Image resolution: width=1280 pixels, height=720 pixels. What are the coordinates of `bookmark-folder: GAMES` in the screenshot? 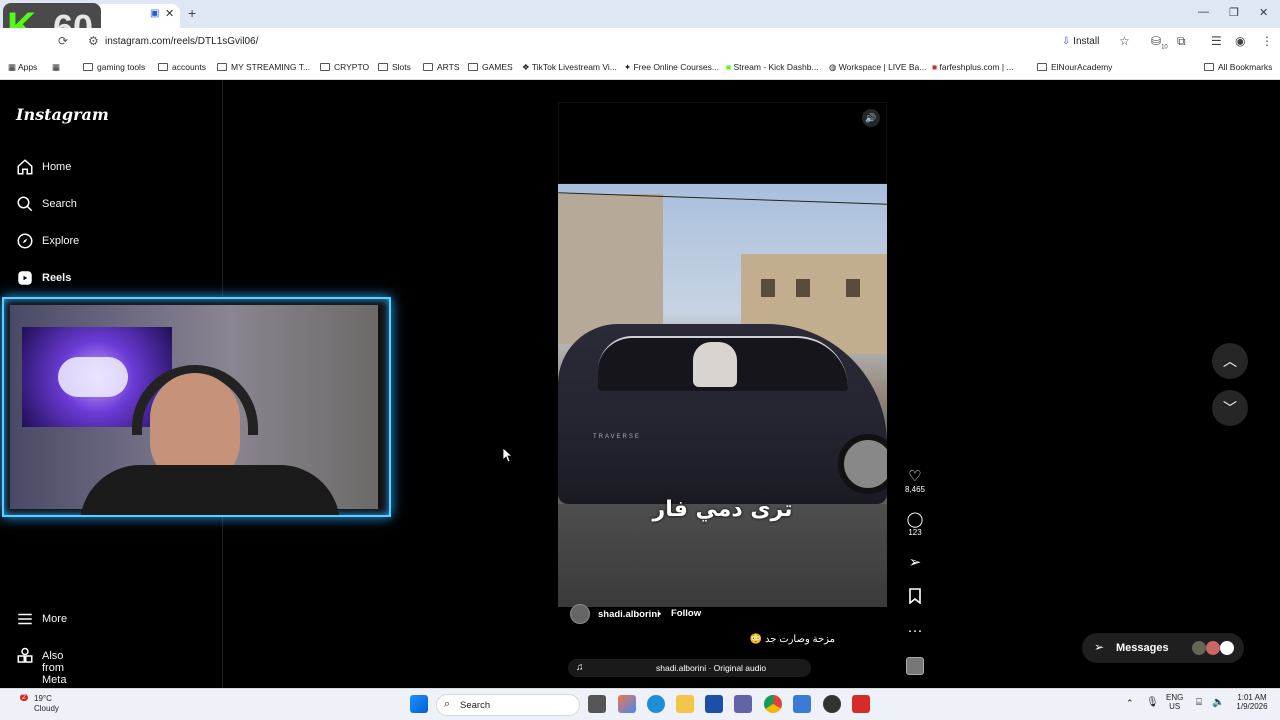 It's located at (490, 67).